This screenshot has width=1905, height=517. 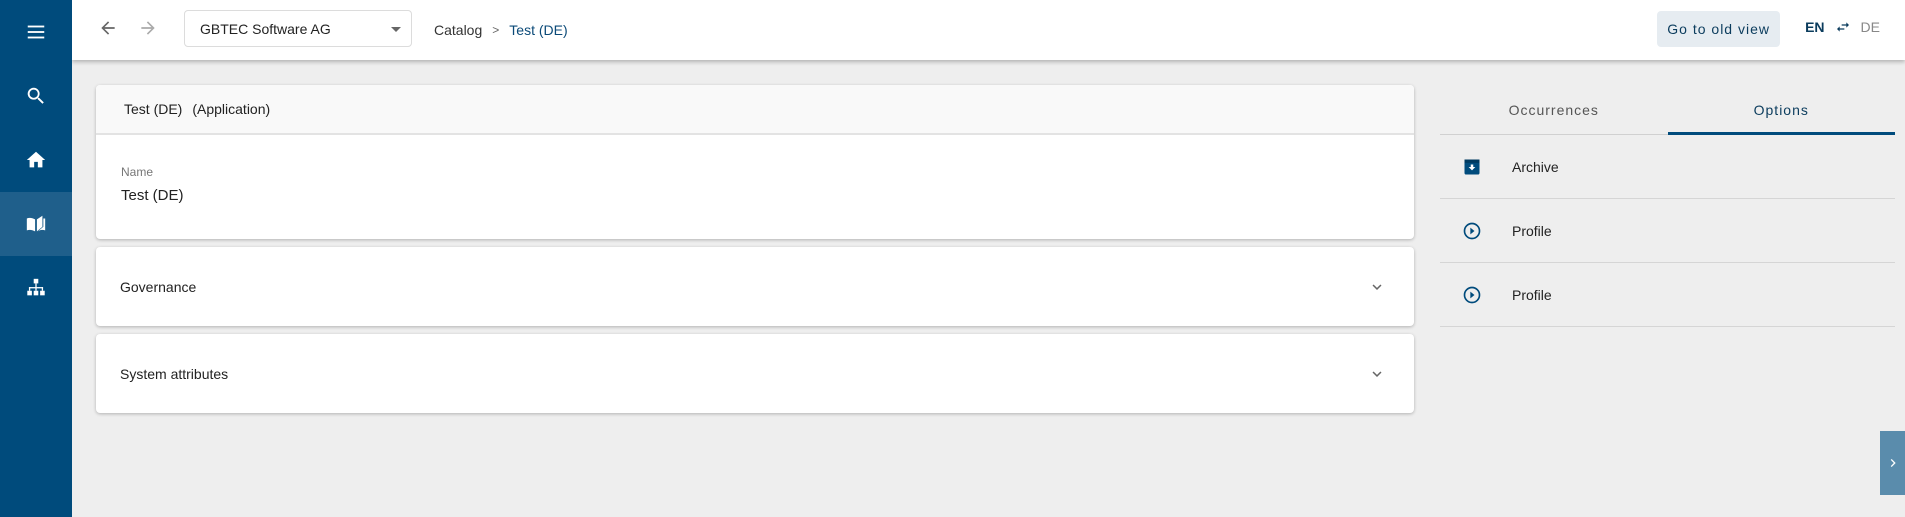 I want to click on breadcrumb-catalog: Catalog, so click(x=458, y=30).